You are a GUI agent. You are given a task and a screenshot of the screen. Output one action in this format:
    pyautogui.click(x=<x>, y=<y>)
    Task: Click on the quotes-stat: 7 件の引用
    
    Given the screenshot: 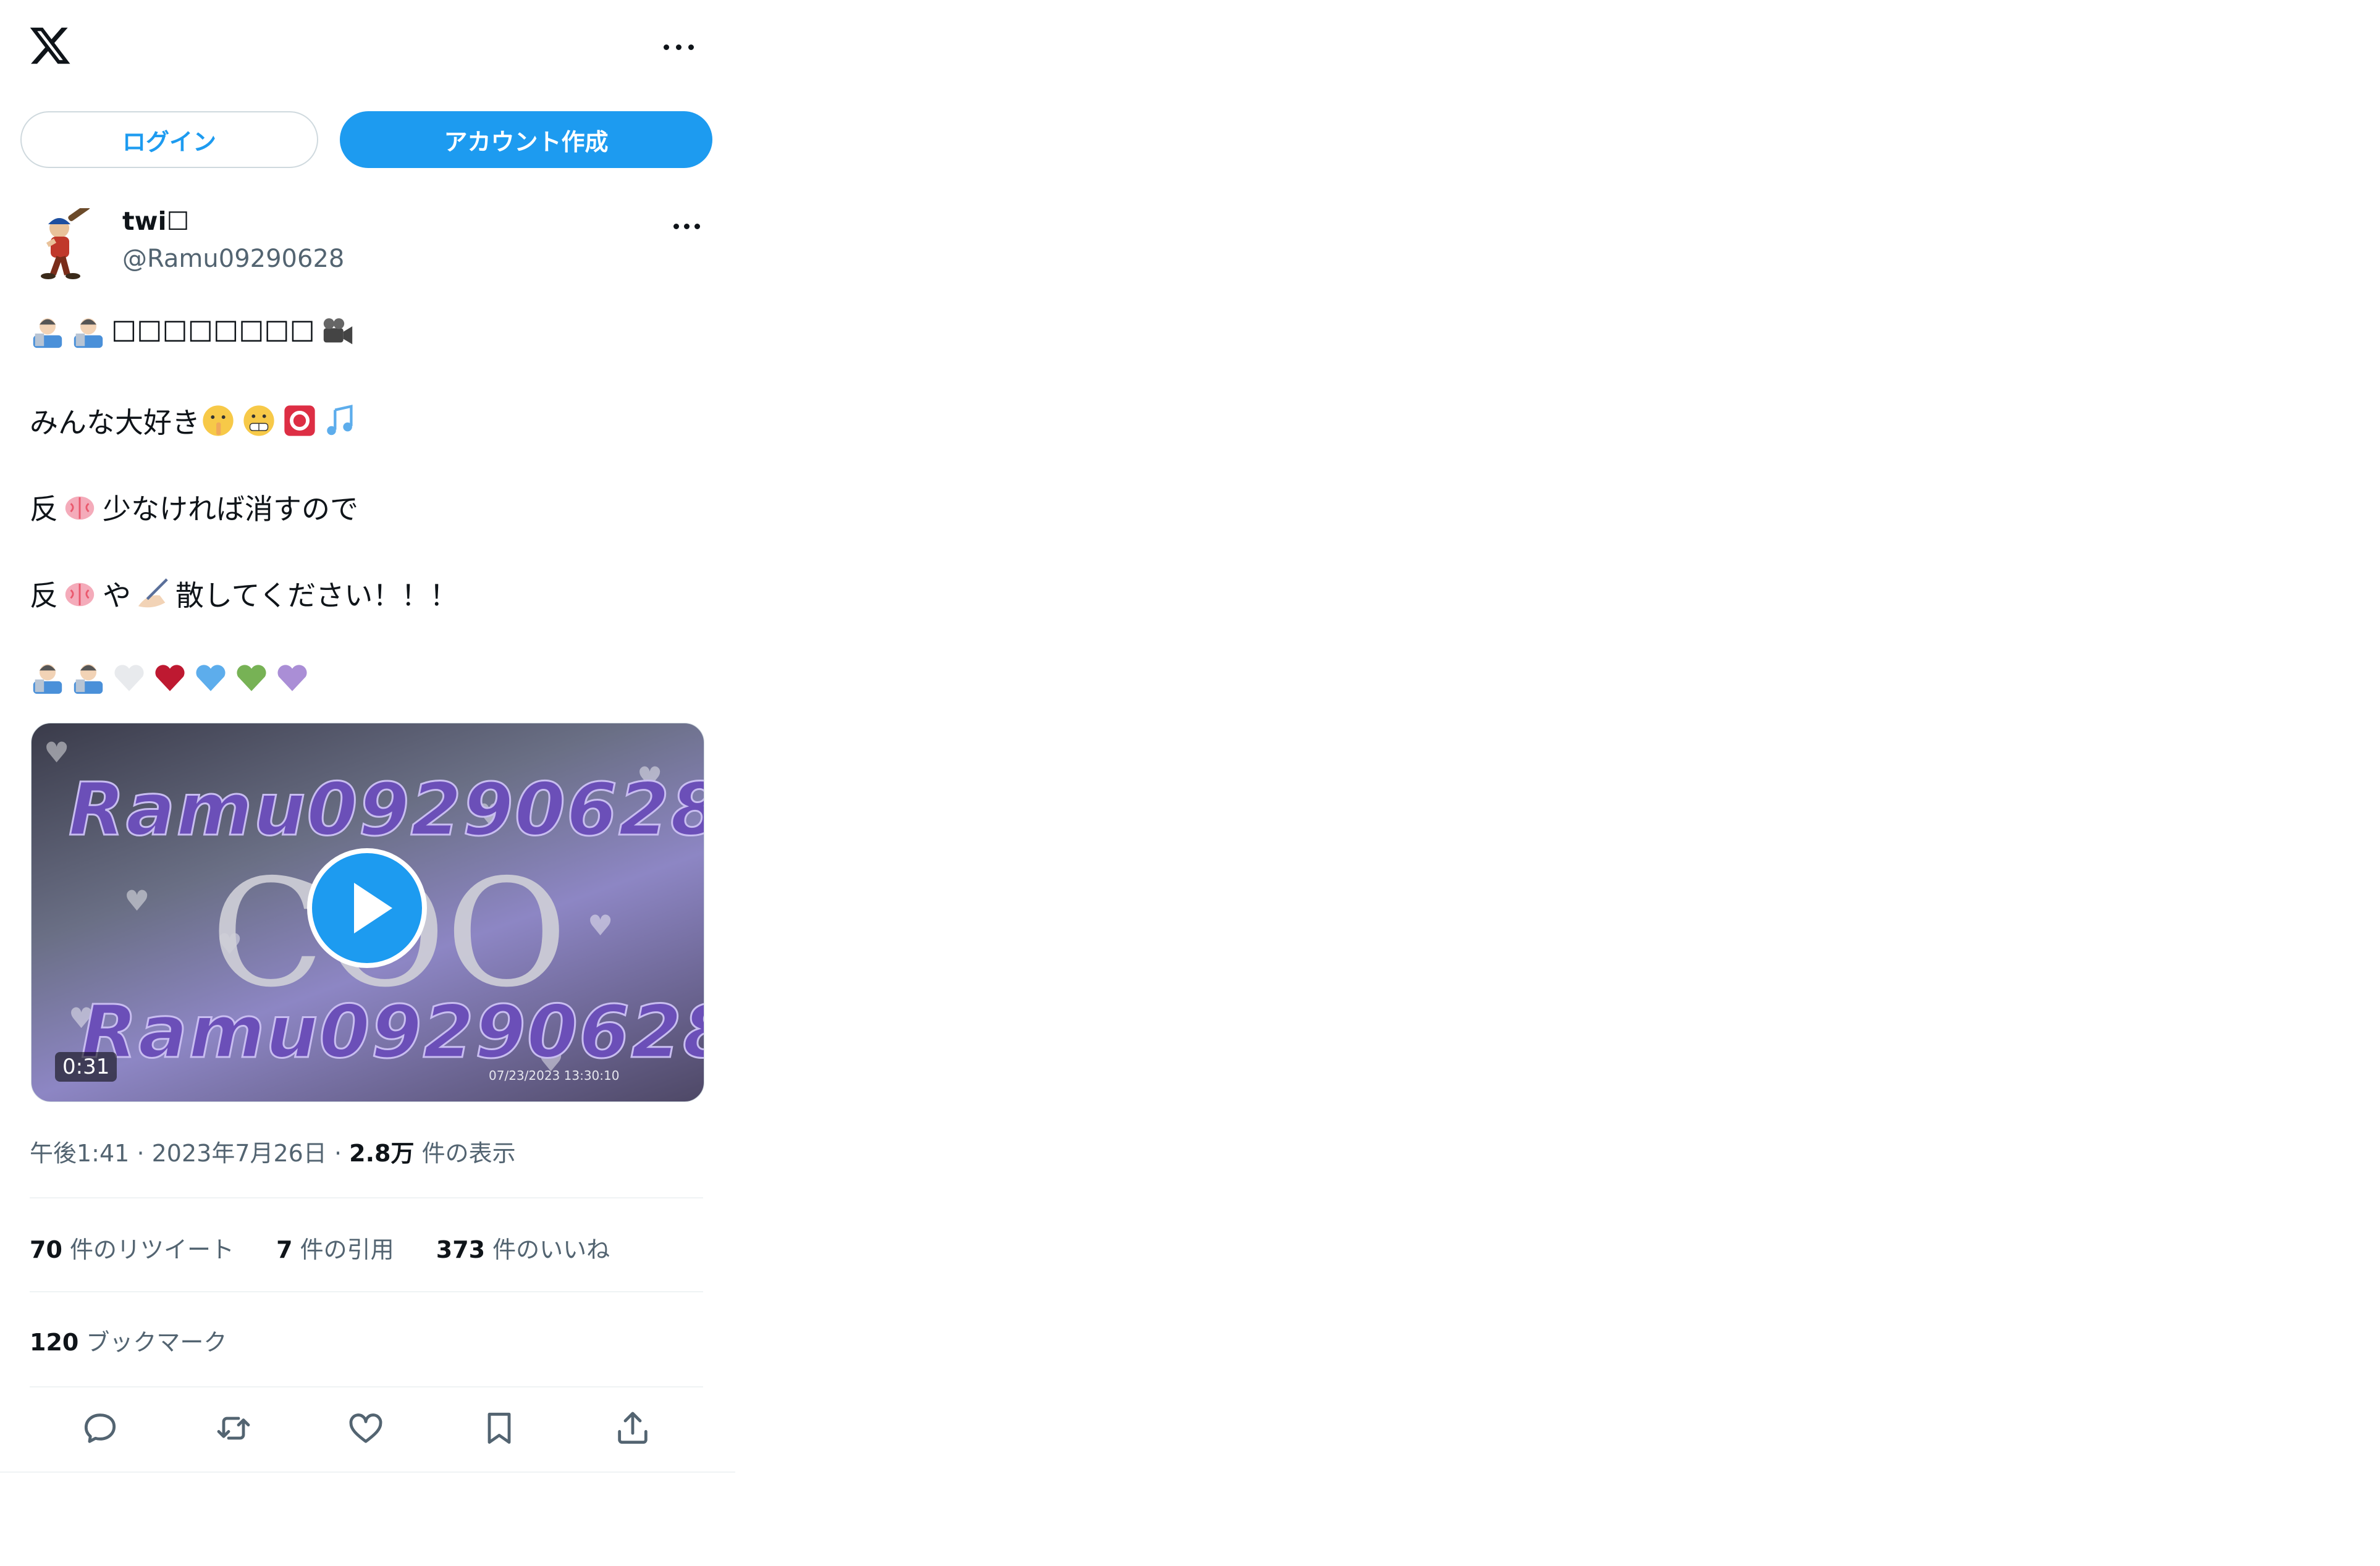 What is the action you would take?
    pyautogui.click(x=335, y=1249)
    